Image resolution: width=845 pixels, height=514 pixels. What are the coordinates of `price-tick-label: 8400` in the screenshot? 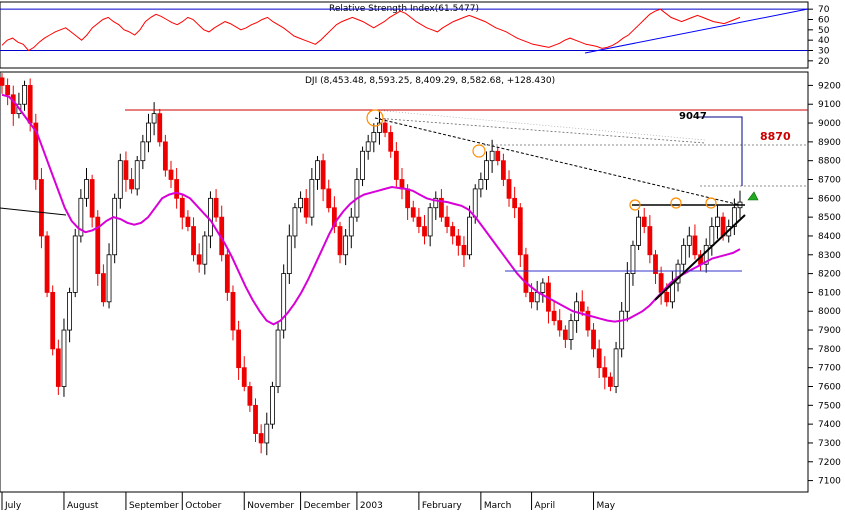 It's located at (829, 237).